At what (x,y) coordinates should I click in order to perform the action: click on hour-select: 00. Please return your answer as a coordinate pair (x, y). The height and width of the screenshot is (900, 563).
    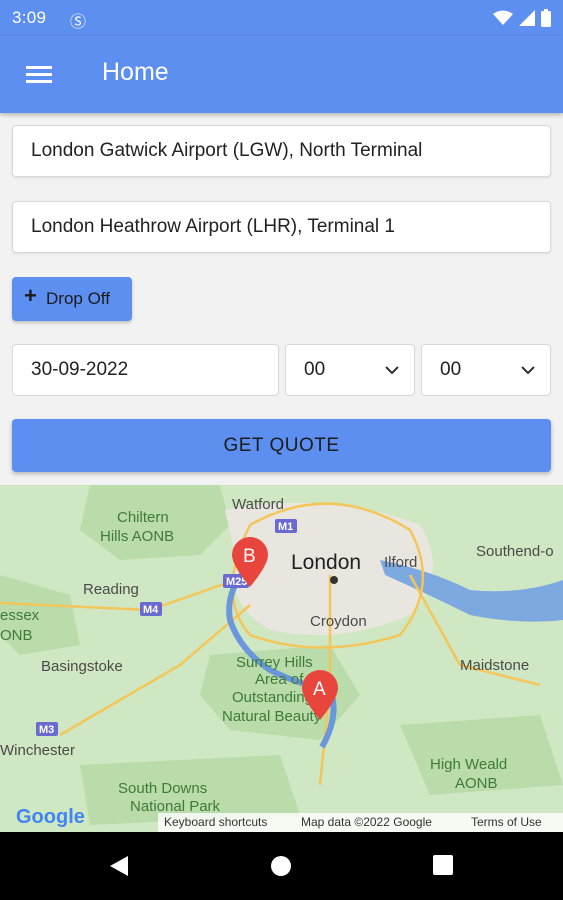
    Looking at the image, I should click on (350, 370).